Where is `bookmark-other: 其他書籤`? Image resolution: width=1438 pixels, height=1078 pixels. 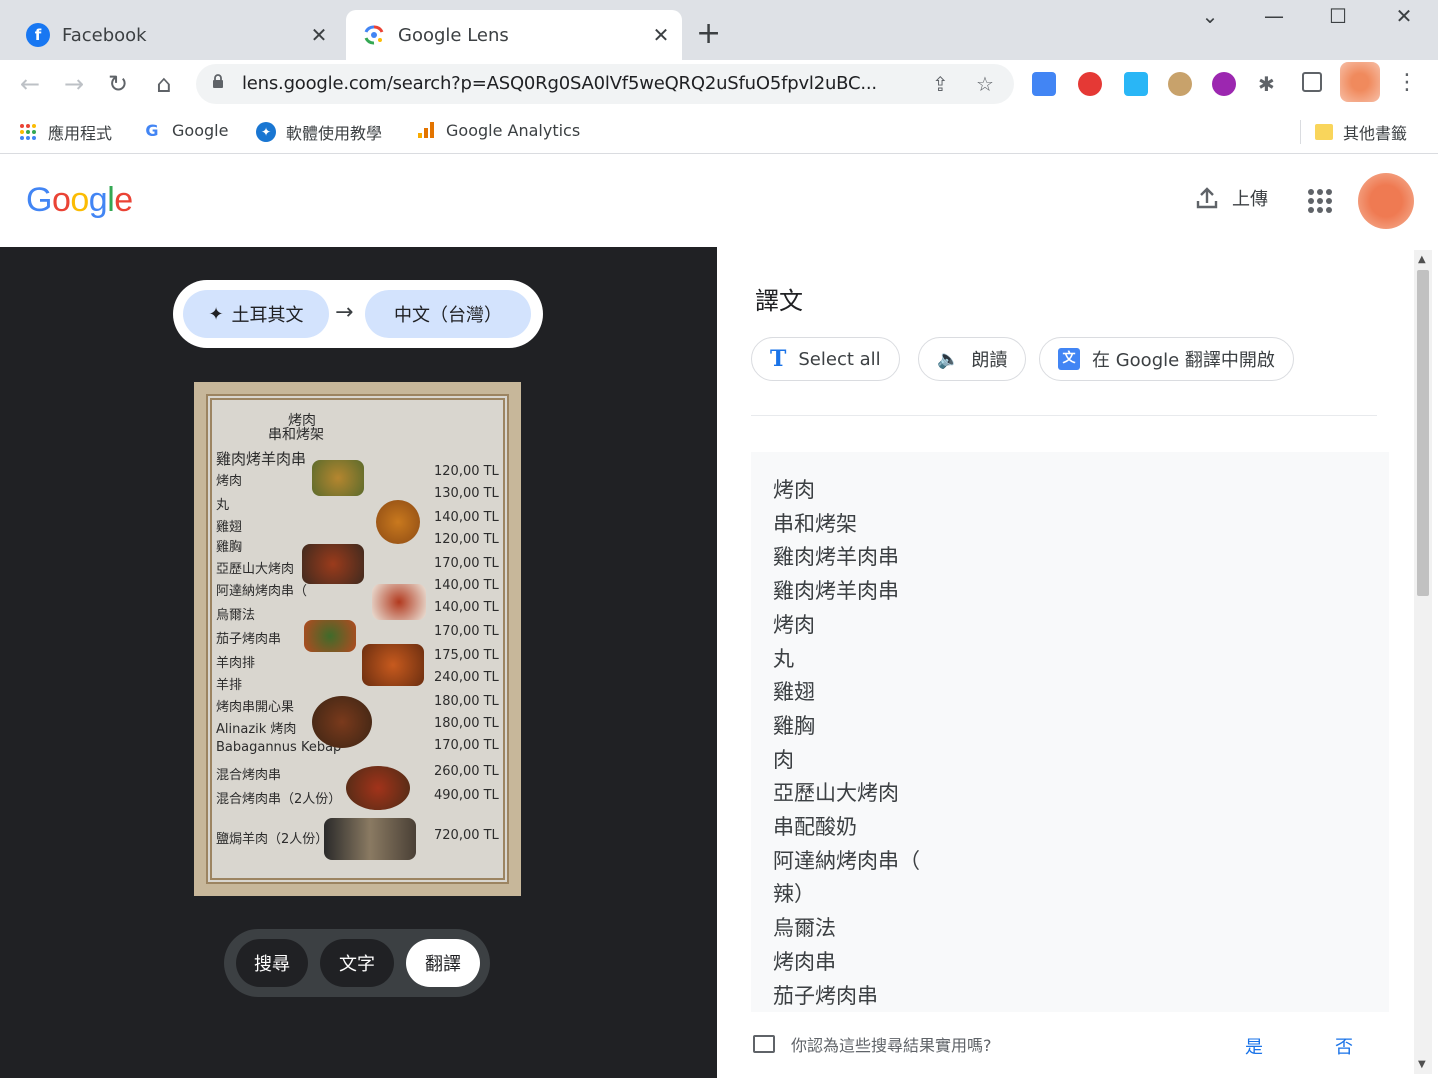
bookmark-other: 其他書籤 is located at coordinates (1353, 132).